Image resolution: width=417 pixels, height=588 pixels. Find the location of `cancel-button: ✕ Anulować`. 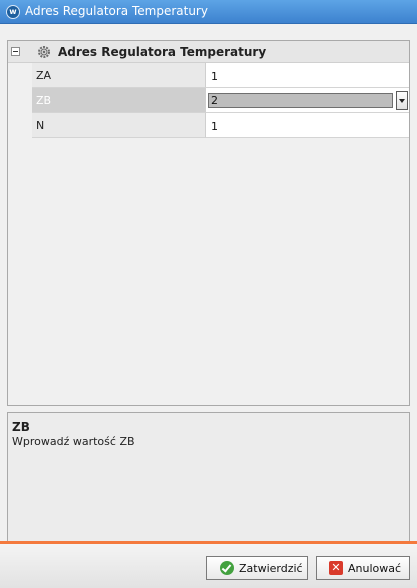

cancel-button: ✕ Anulować is located at coordinates (363, 568).